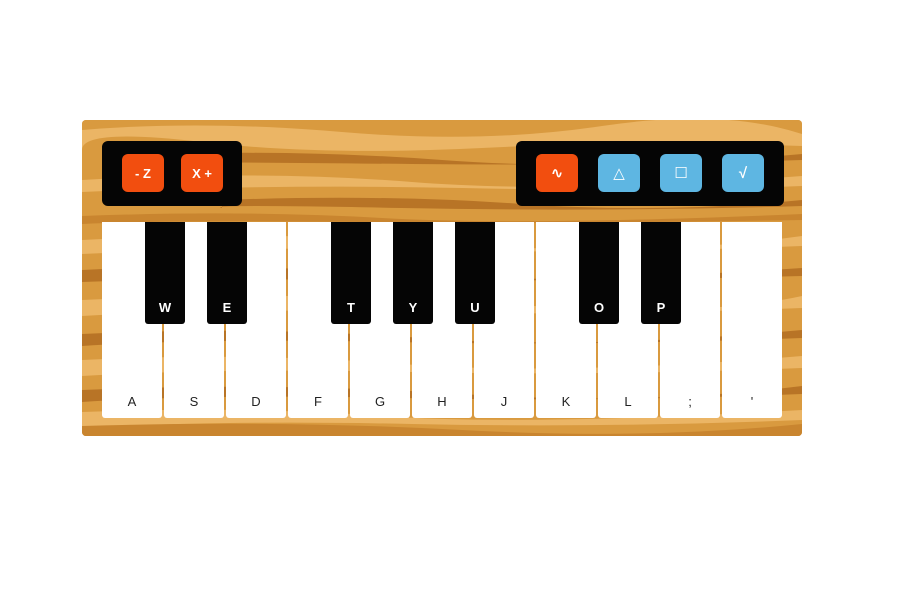 The width and height of the screenshot is (900, 600). Describe the element at coordinates (413, 273) in the screenshot. I see `black-key-y: Y` at that location.